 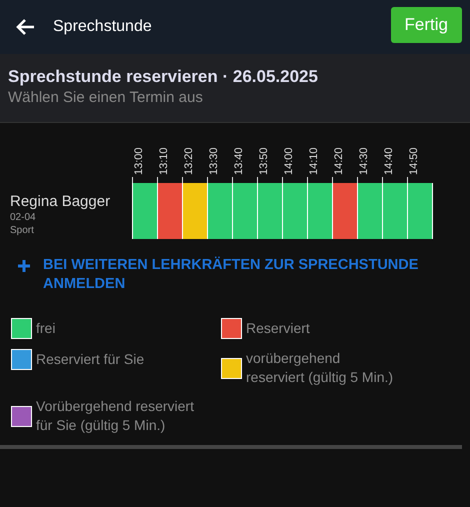 What do you see at coordinates (90, 359) in the screenshot?
I see `legend-label: Reserviert für Sie` at bounding box center [90, 359].